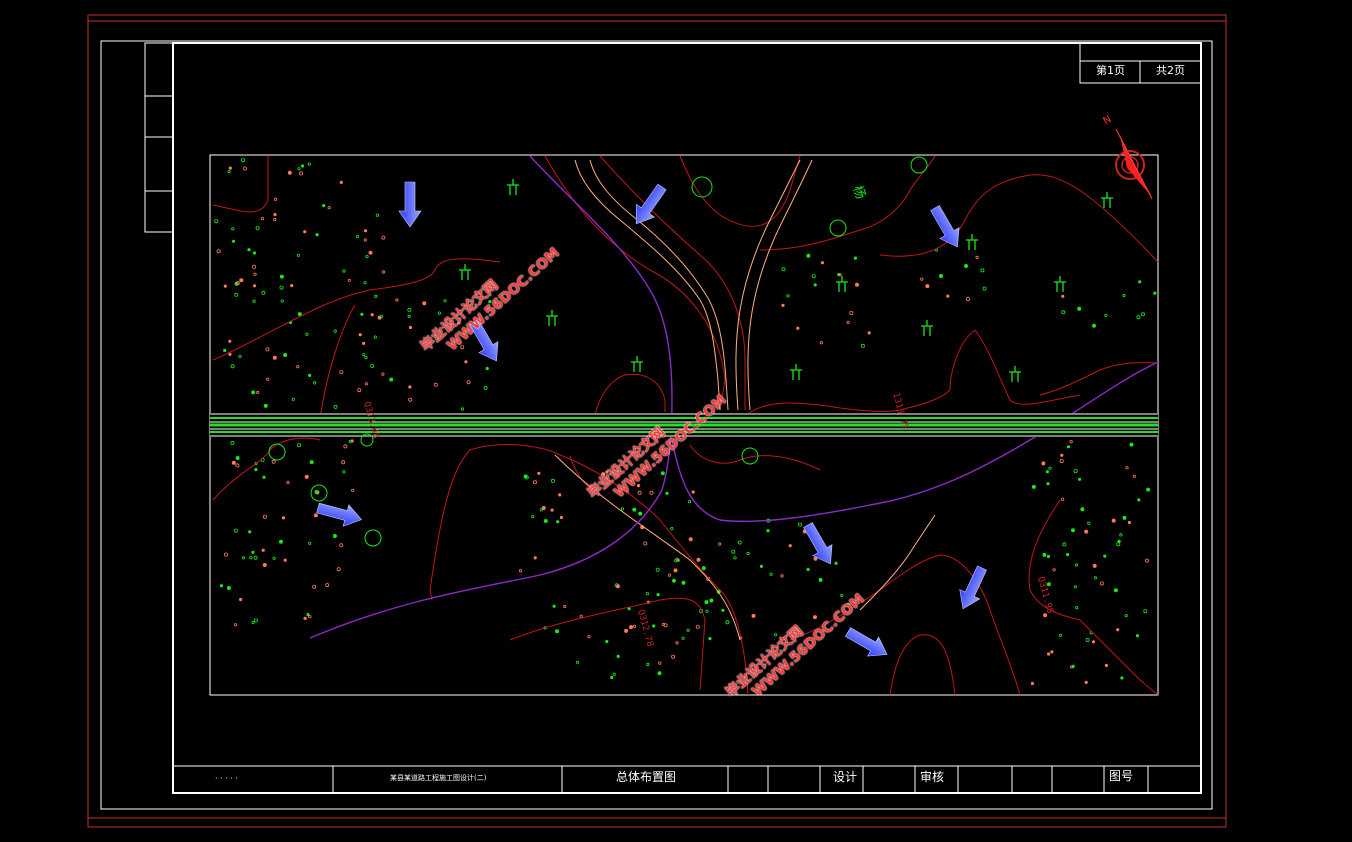 Image resolution: width=1352 pixels, height=842 pixels. Describe the element at coordinates (1121, 776) in the screenshot. I see `drawing-number-label: 图号` at that location.